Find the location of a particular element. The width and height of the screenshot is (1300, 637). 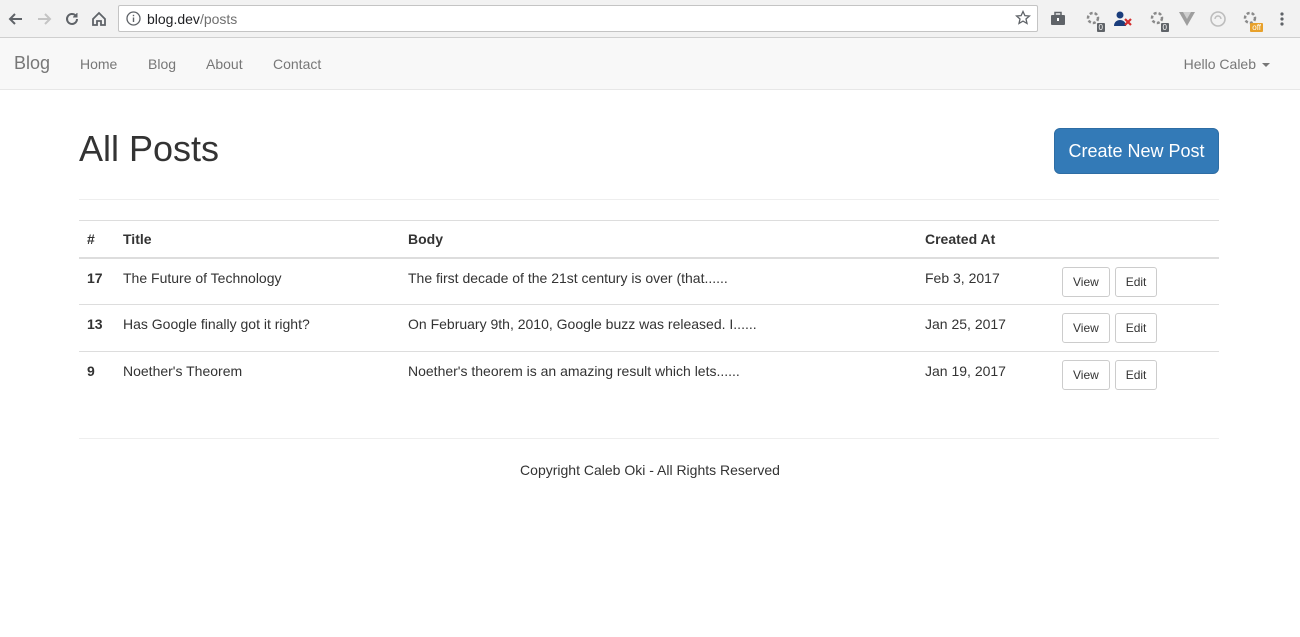

url-host: blog.dev is located at coordinates (173, 19).